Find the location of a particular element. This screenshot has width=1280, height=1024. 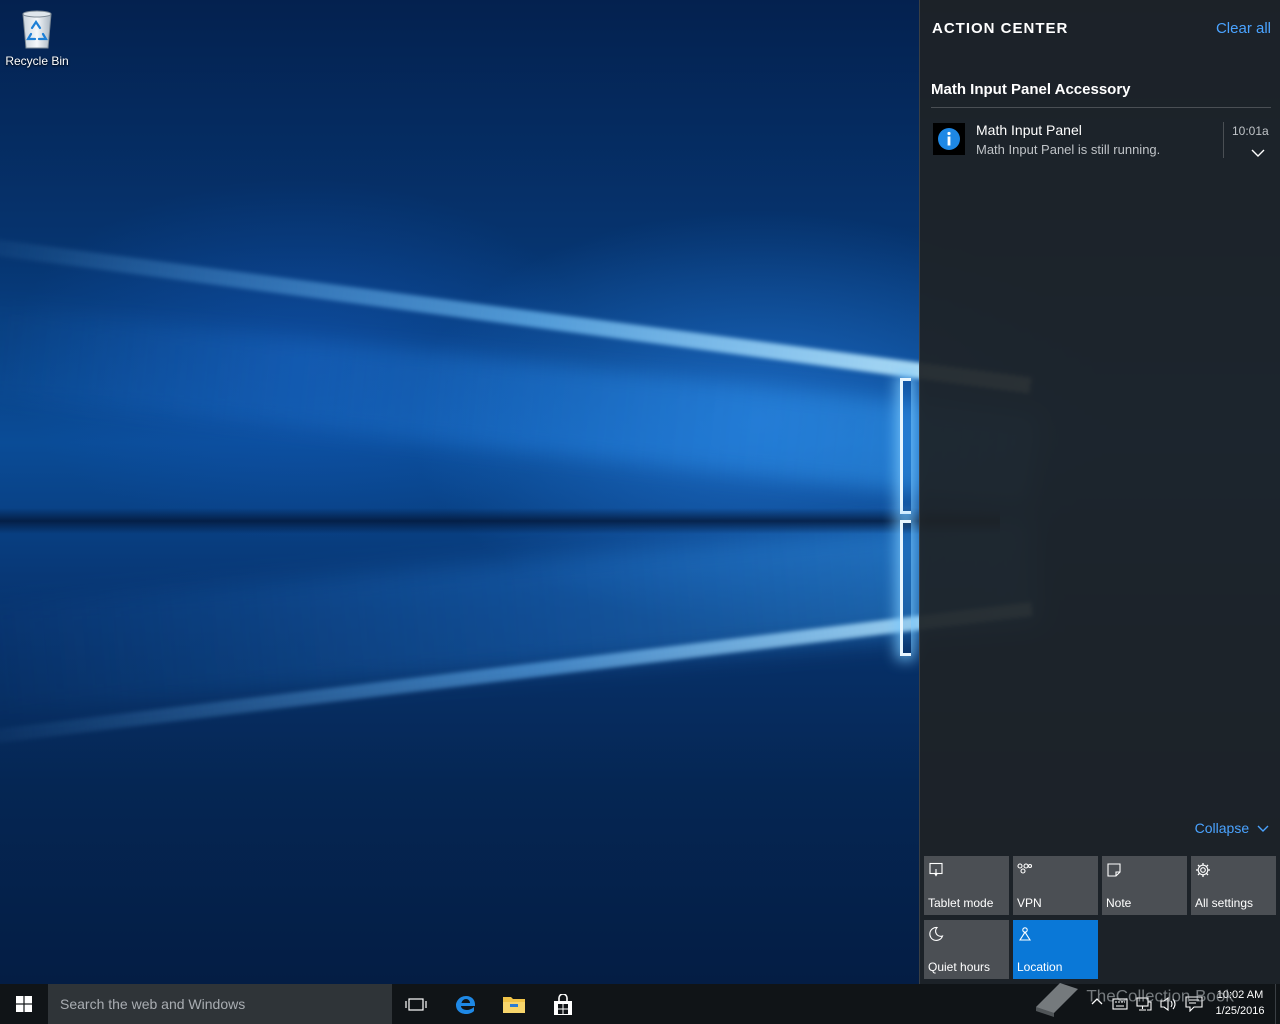

windows-logo-icon is located at coordinates (24, 1004).